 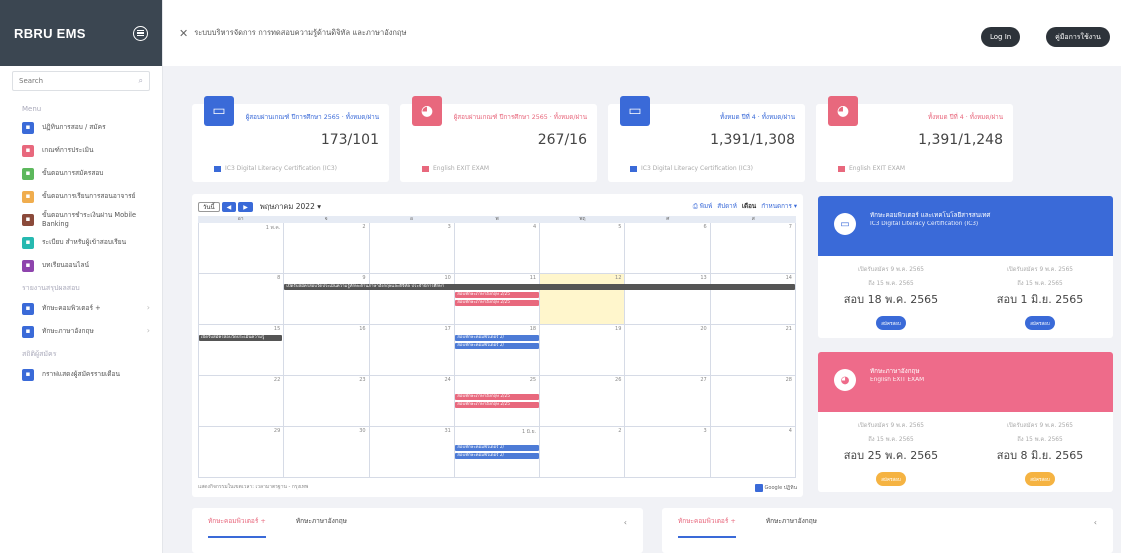 What do you see at coordinates (81, 374) in the screenshot?
I see `sidebar-item: ▪ กราฟแสดงผู้สมัครรายเดือน` at bounding box center [81, 374].